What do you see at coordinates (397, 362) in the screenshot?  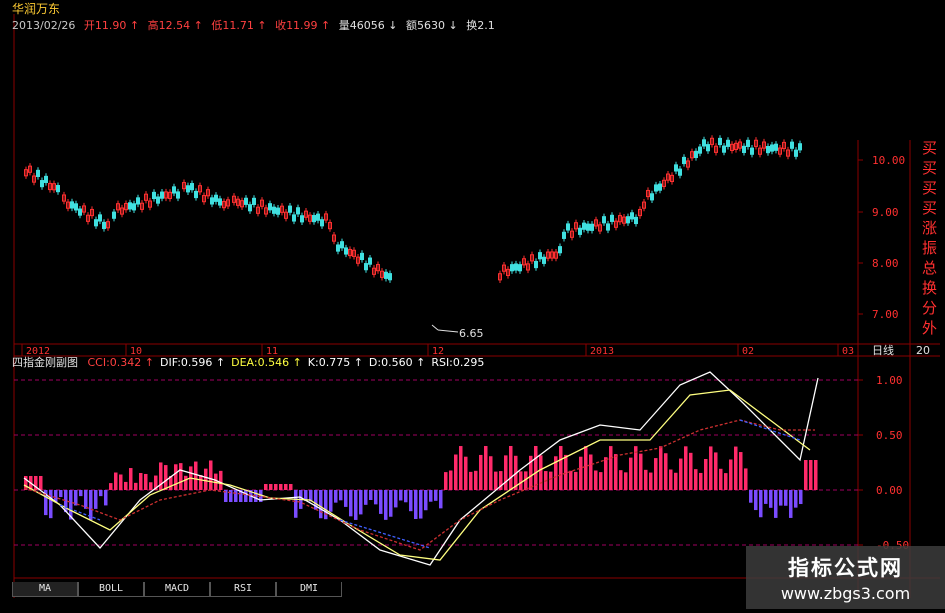 I see `indicator-d: D:0.560 ↑` at bounding box center [397, 362].